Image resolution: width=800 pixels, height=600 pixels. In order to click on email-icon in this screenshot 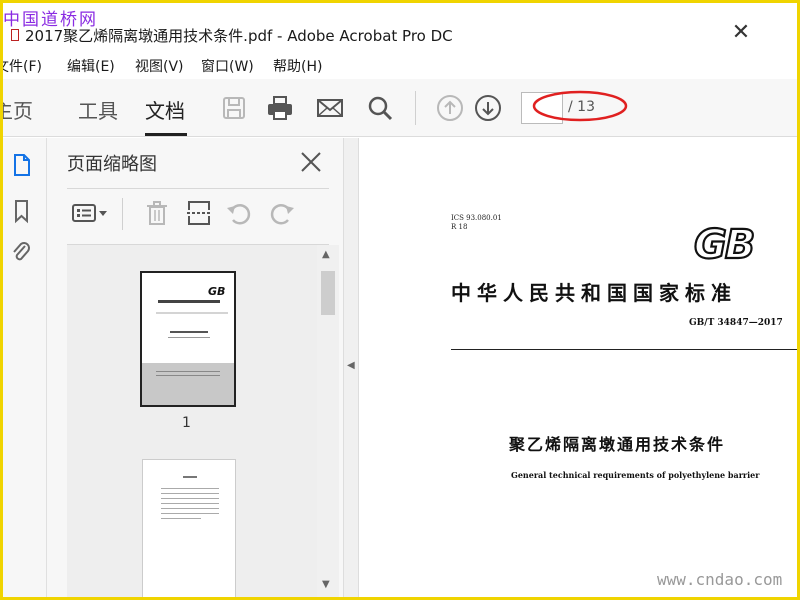, I will do `click(330, 108)`.